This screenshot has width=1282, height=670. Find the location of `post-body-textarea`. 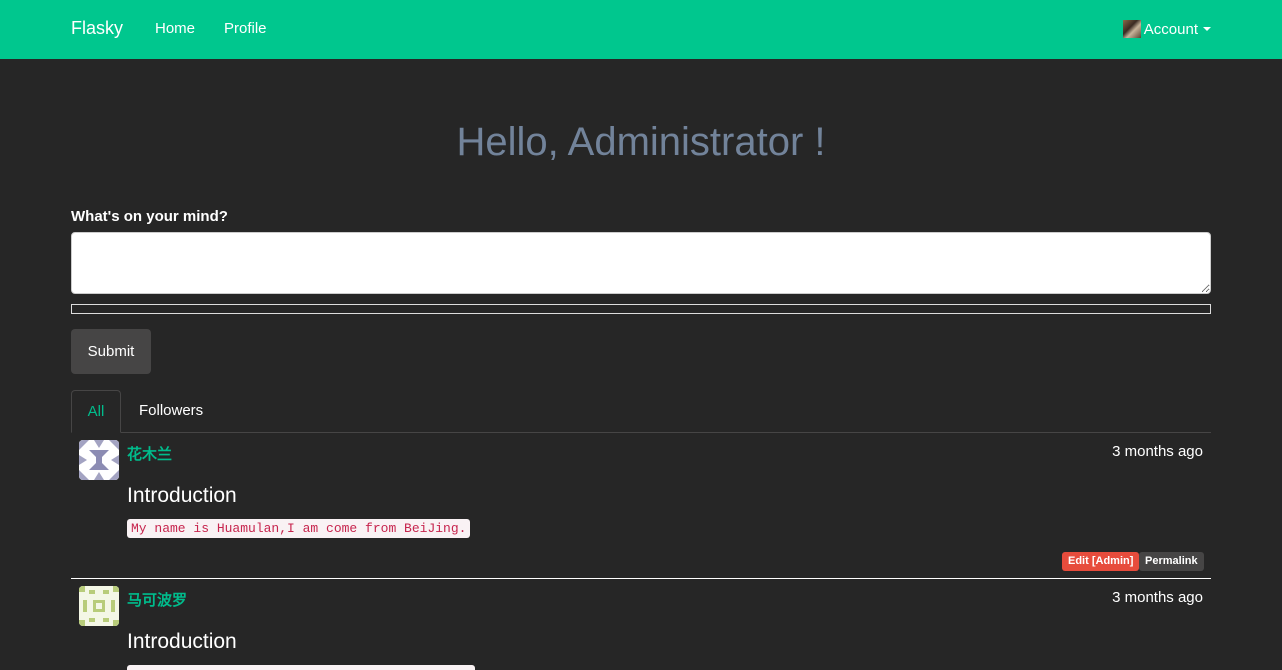

post-body-textarea is located at coordinates (641, 263).